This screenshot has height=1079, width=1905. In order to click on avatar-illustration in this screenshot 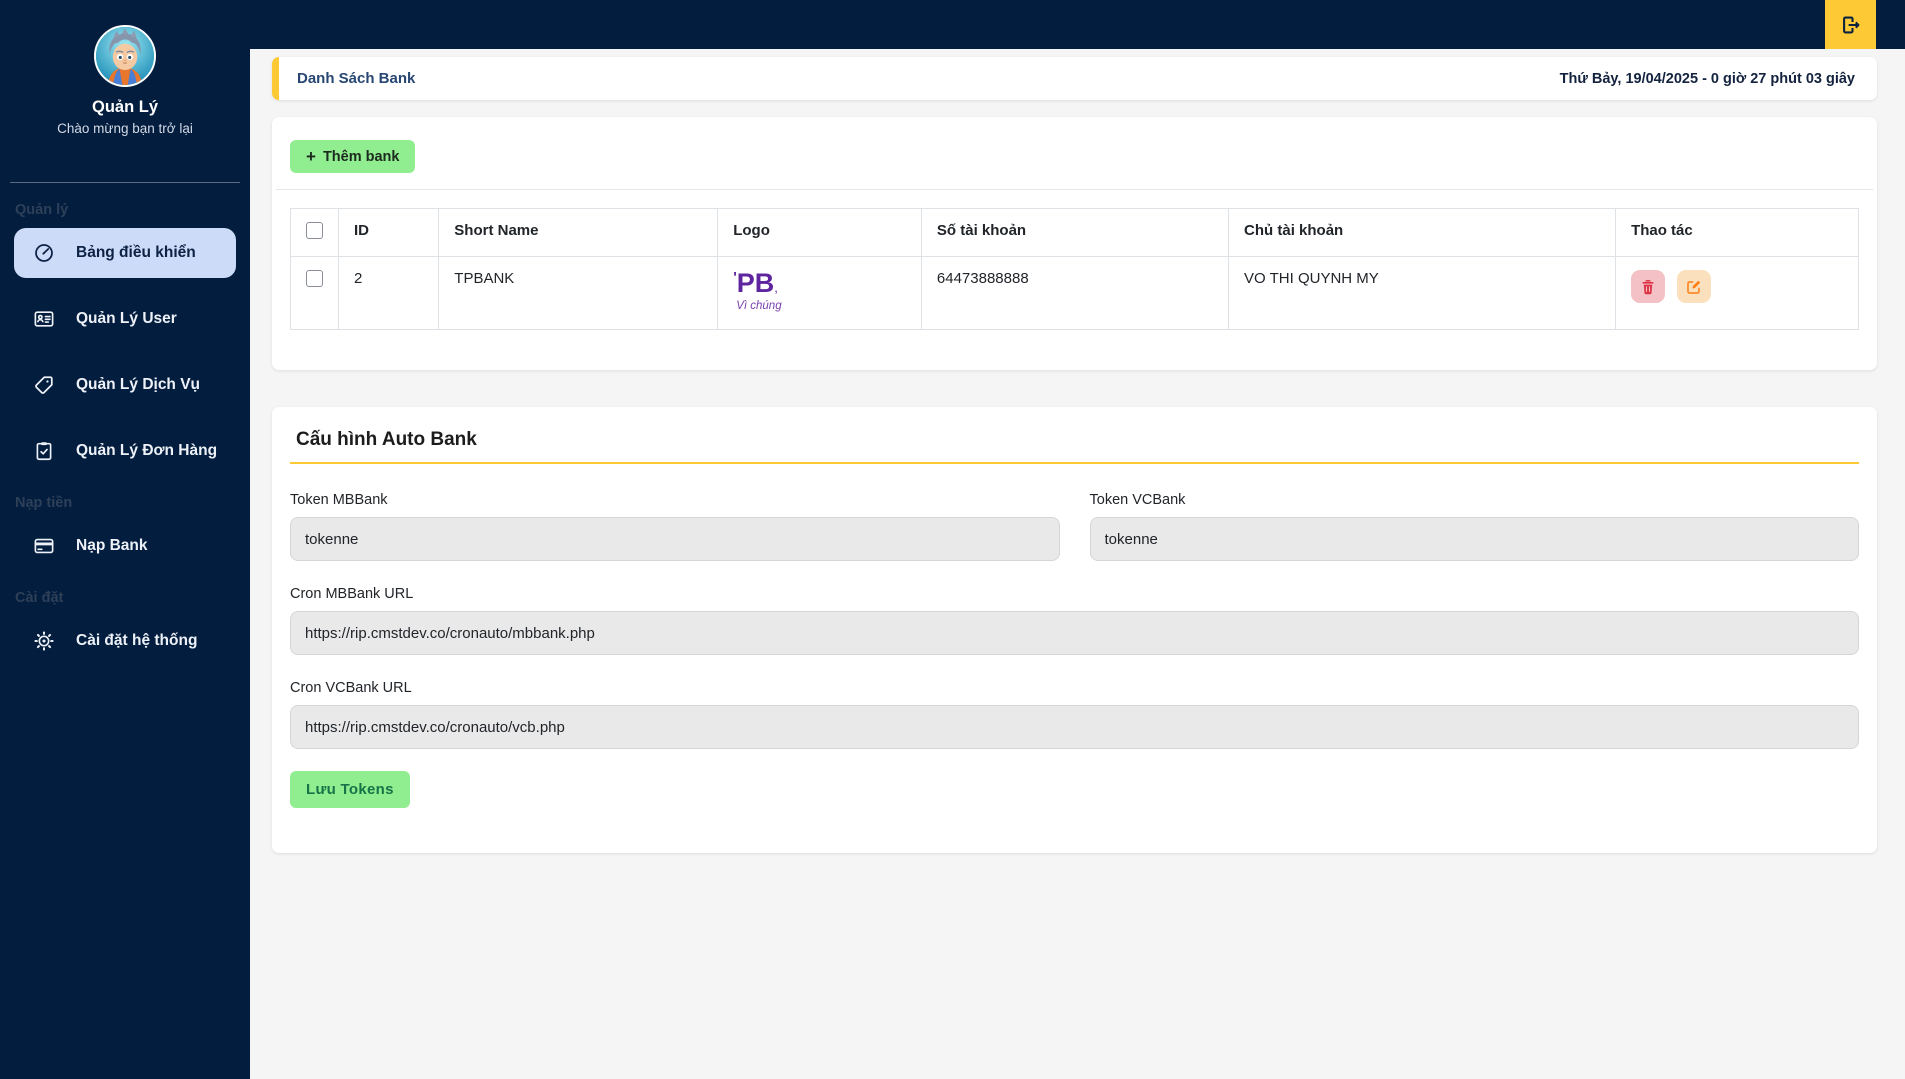, I will do `click(125, 56)`.